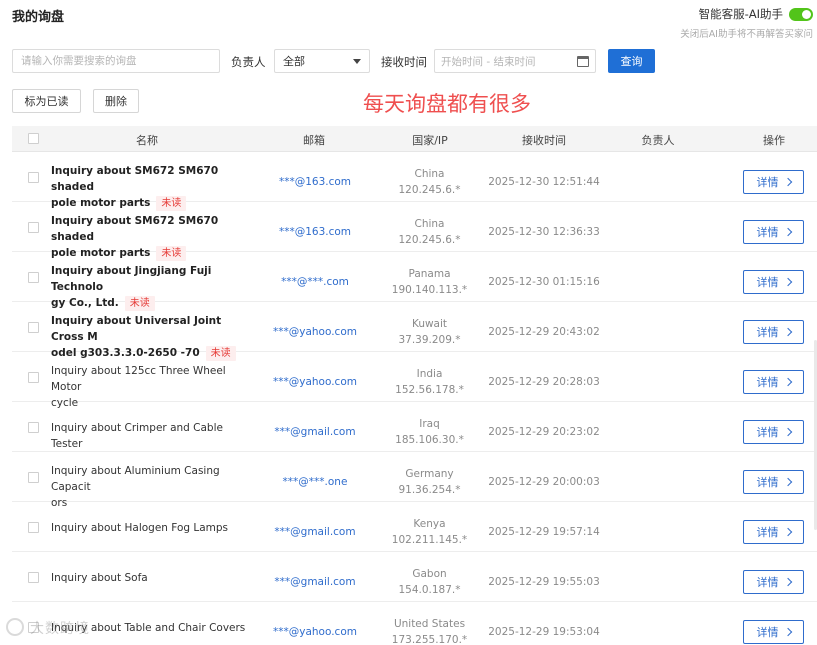  Describe the element at coordinates (322, 61) in the screenshot. I see `owner-select: 全部` at that location.